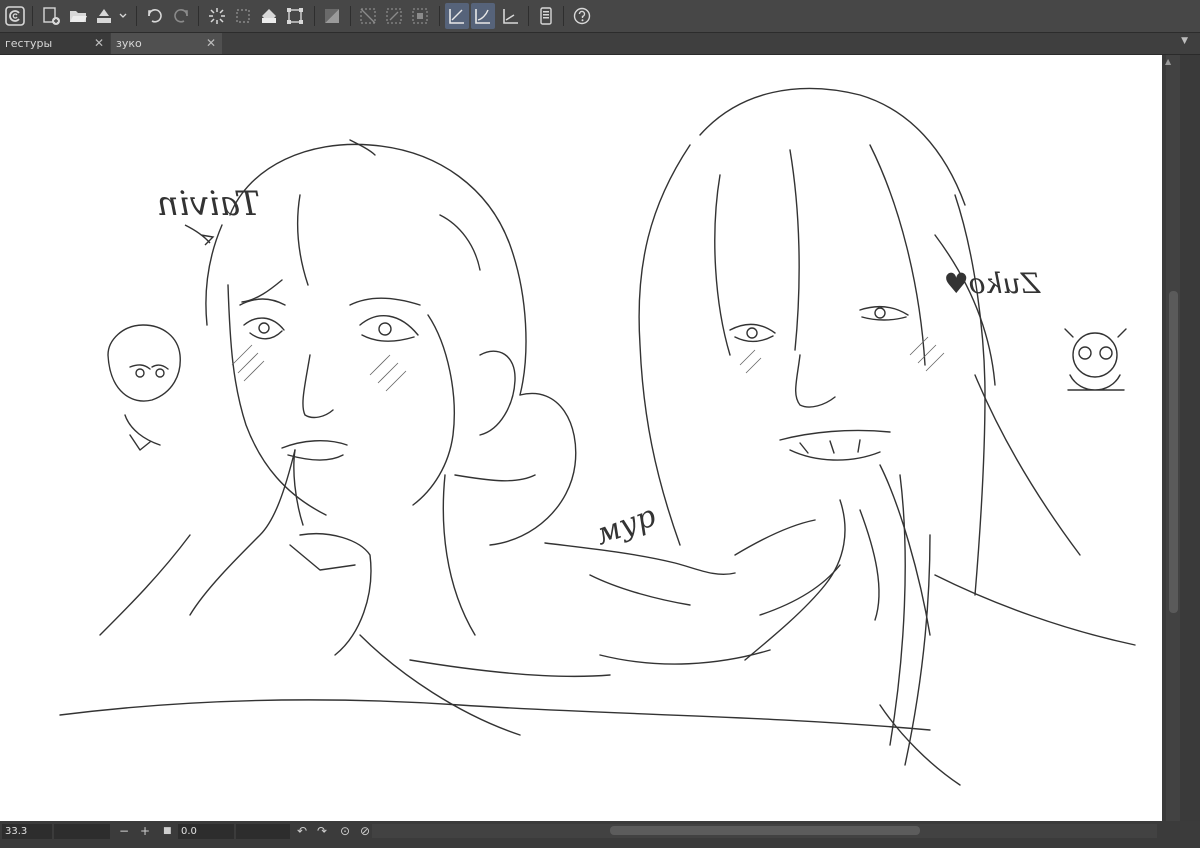 Image resolution: width=1200 pixels, height=848 pixels. What do you see at coordinates (483, 16) in the screenshot?
I see `ruler-edit-icon` at bounding box center [483, 16].